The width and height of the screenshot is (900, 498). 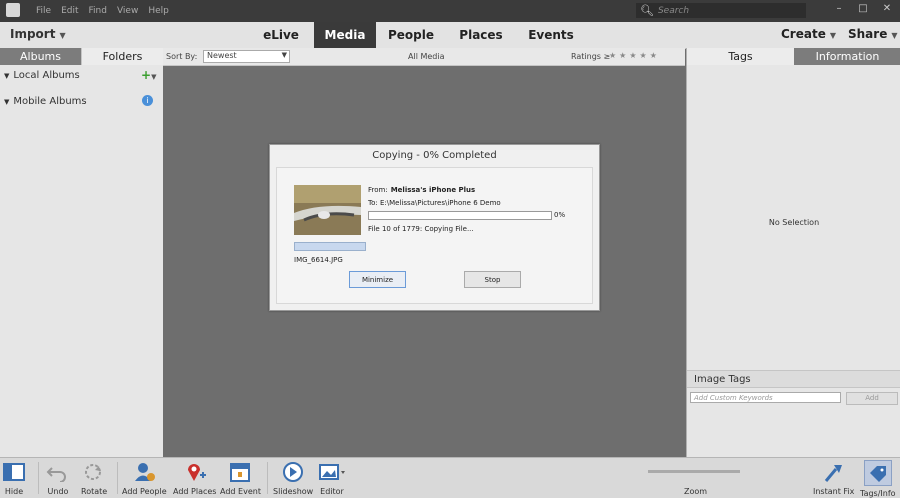 I want to click on search-box: 🔍︎ Search, so click(x=721, y=10).